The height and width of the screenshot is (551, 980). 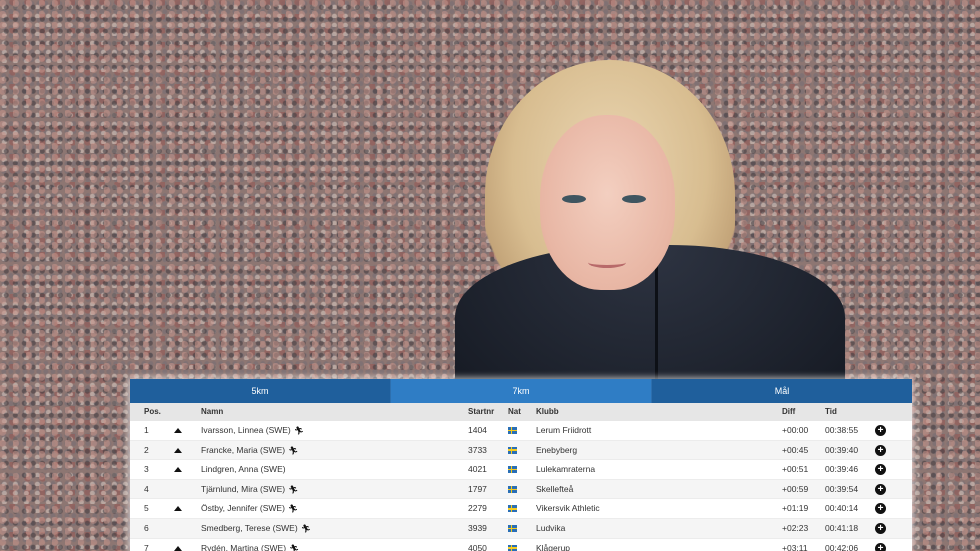 I want to click on row-name-cell: Östby, Jennifer (SWE) 🏃︎, so click(x=249, y=508).